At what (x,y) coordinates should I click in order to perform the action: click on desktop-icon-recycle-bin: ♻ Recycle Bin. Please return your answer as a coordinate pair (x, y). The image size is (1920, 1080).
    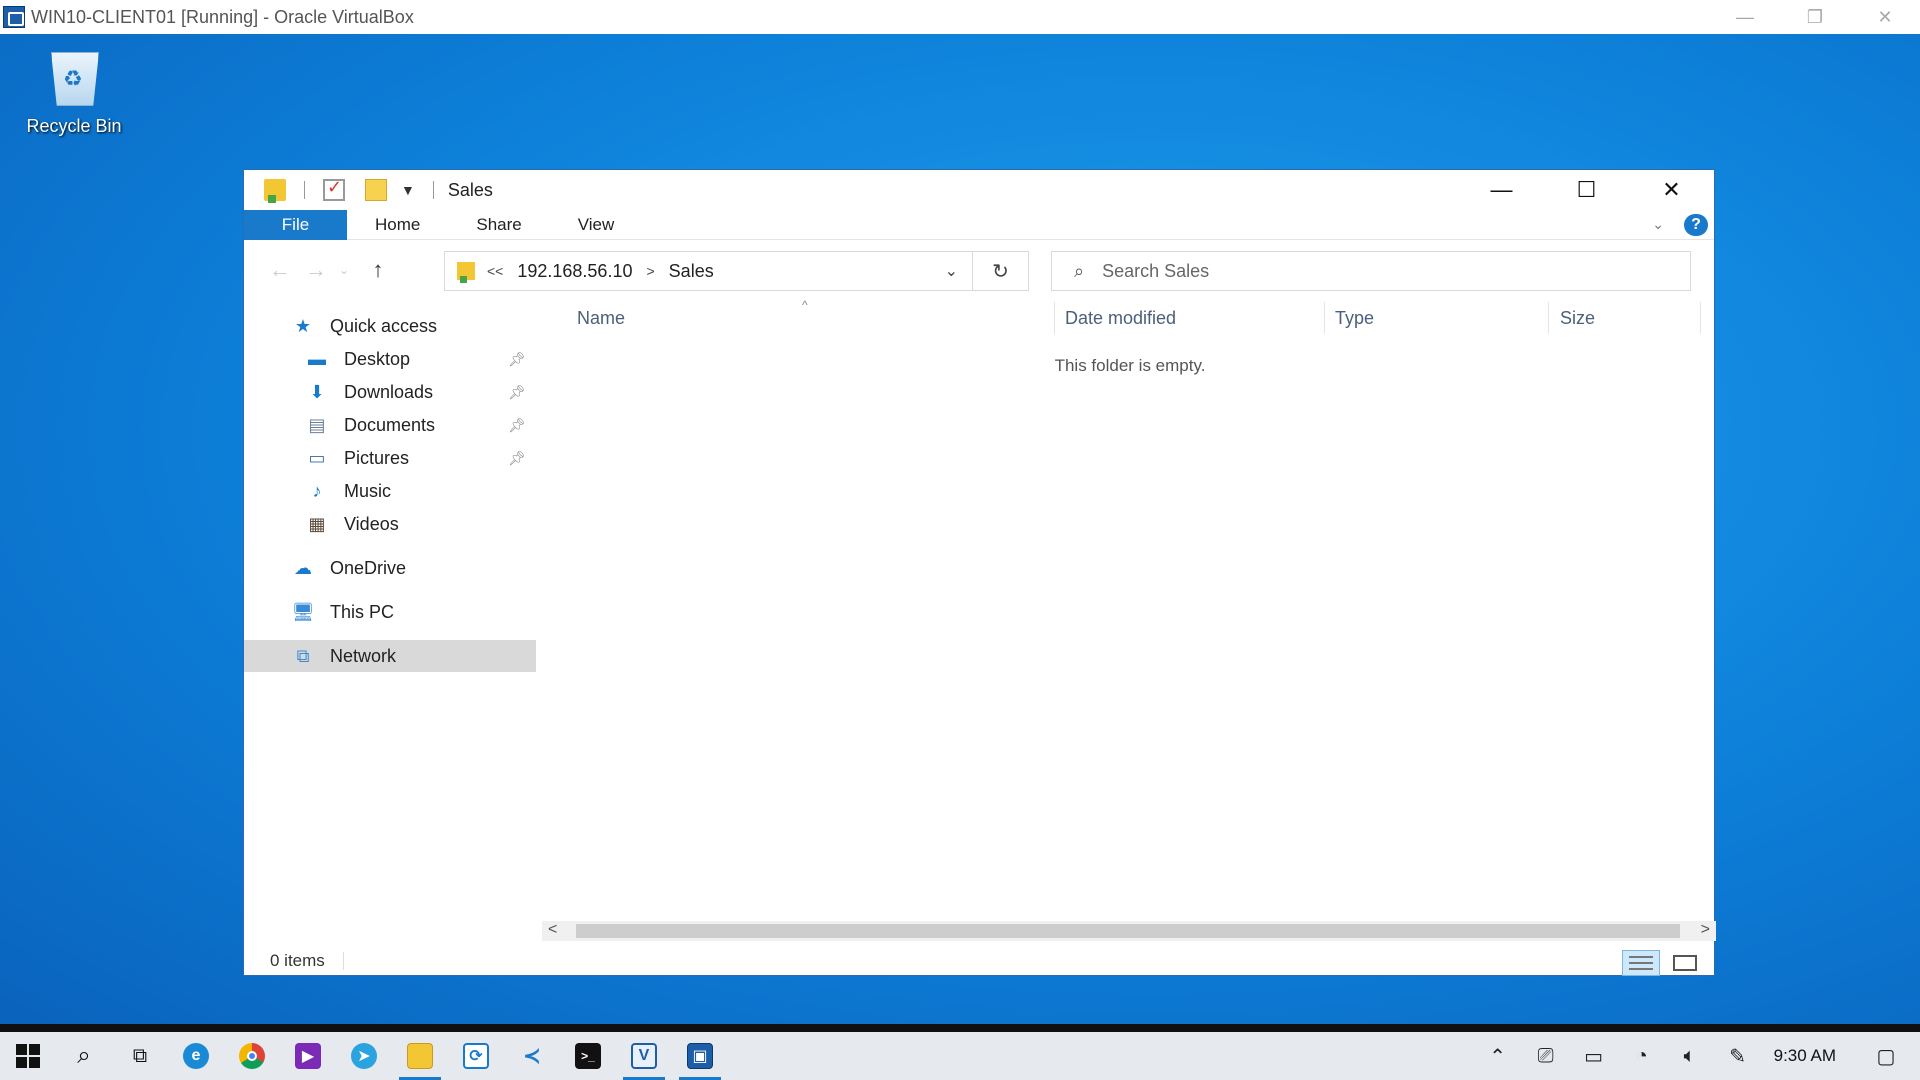
    Looking at the image, I should click on (74, 91).